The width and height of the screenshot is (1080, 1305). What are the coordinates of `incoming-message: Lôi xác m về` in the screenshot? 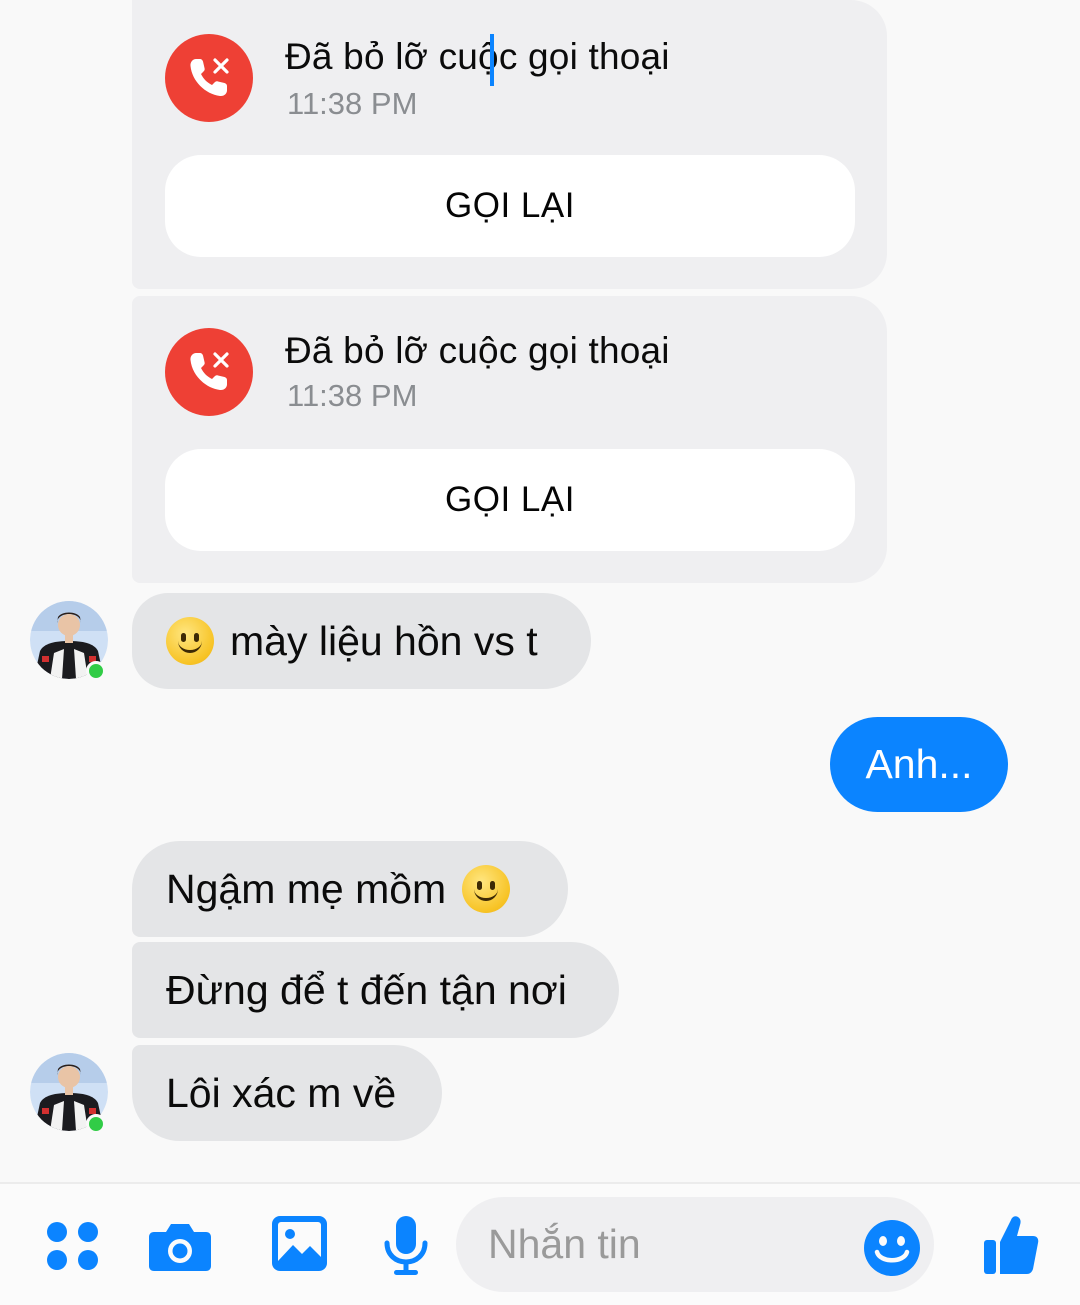 It's located at (287, 1093).